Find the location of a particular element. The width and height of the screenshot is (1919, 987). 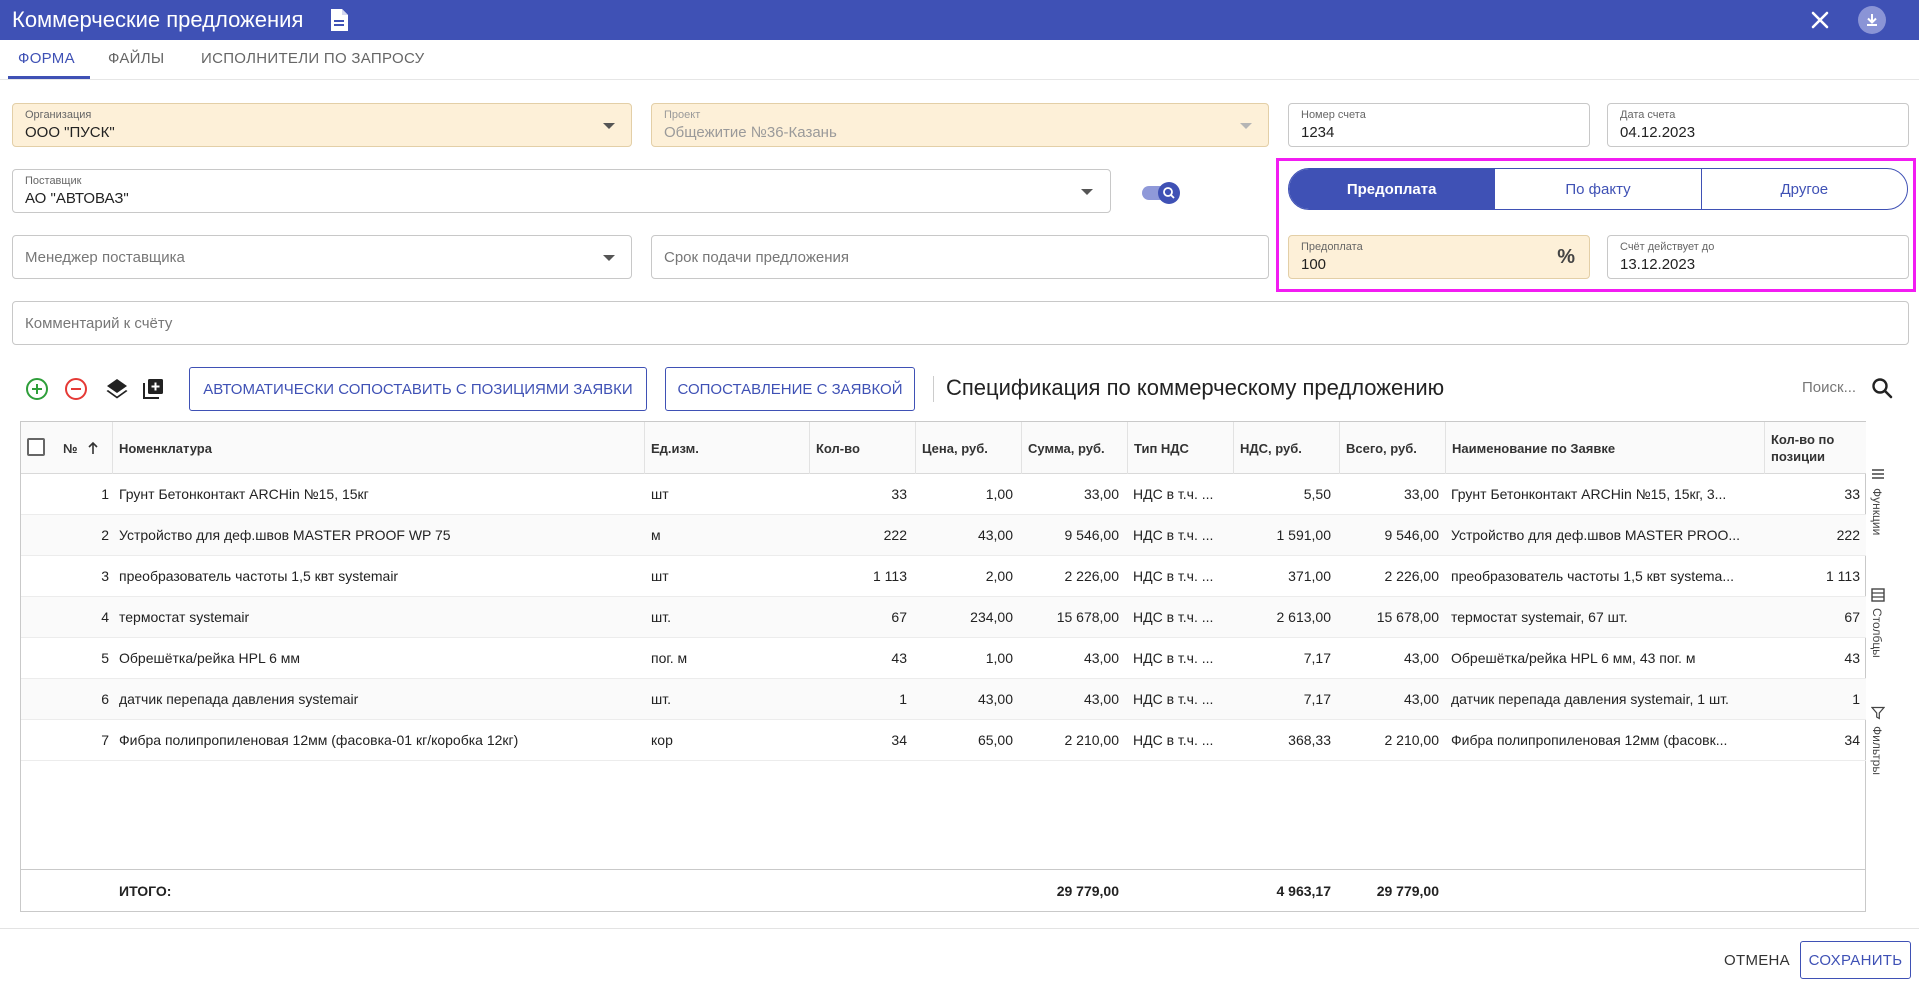

payment-type-toggle-group: Предоплата По факту Другое is located at coordinates (1598, 189).